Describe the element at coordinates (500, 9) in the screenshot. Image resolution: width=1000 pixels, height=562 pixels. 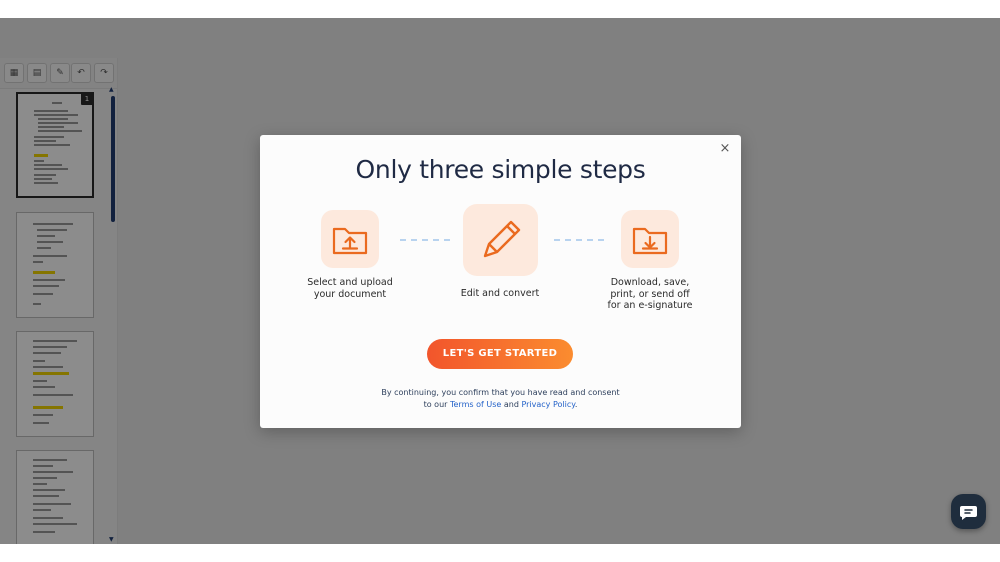
I see `top-bar` at that location.